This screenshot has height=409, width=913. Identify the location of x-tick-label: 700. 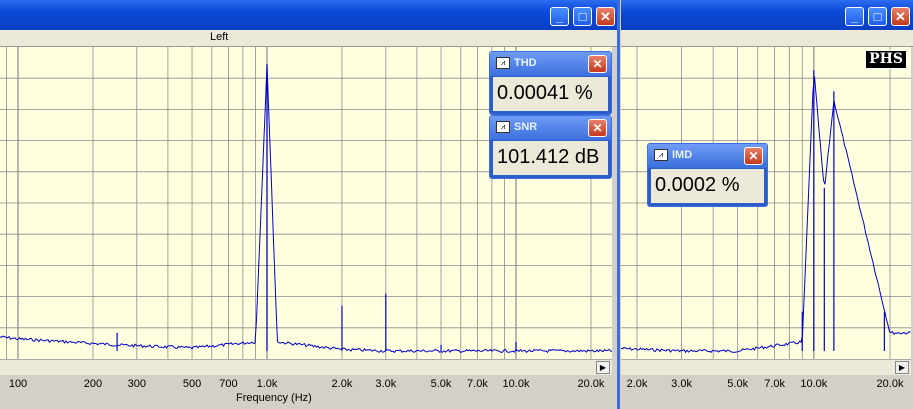
(228, 384).